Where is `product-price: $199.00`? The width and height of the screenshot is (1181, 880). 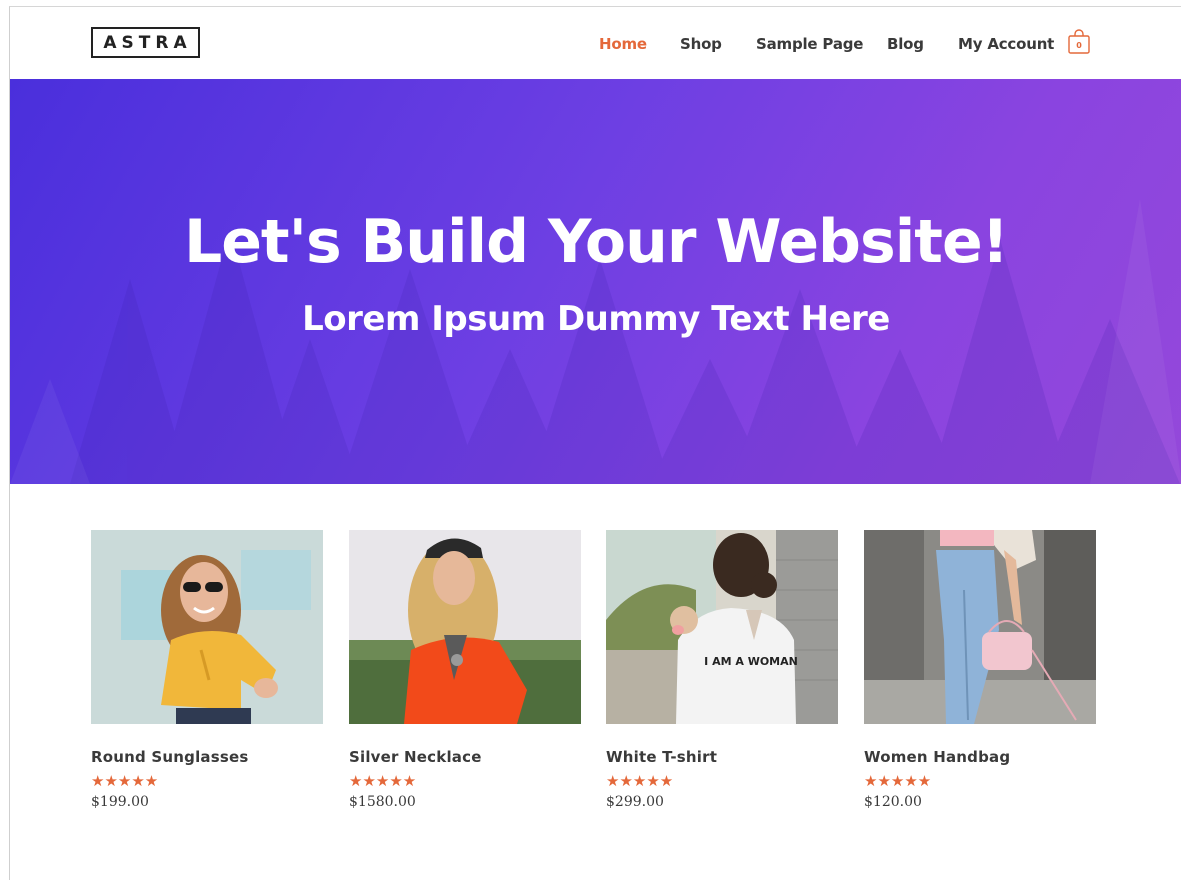 product-price: $199.00 is located at coordinates (120, 802).